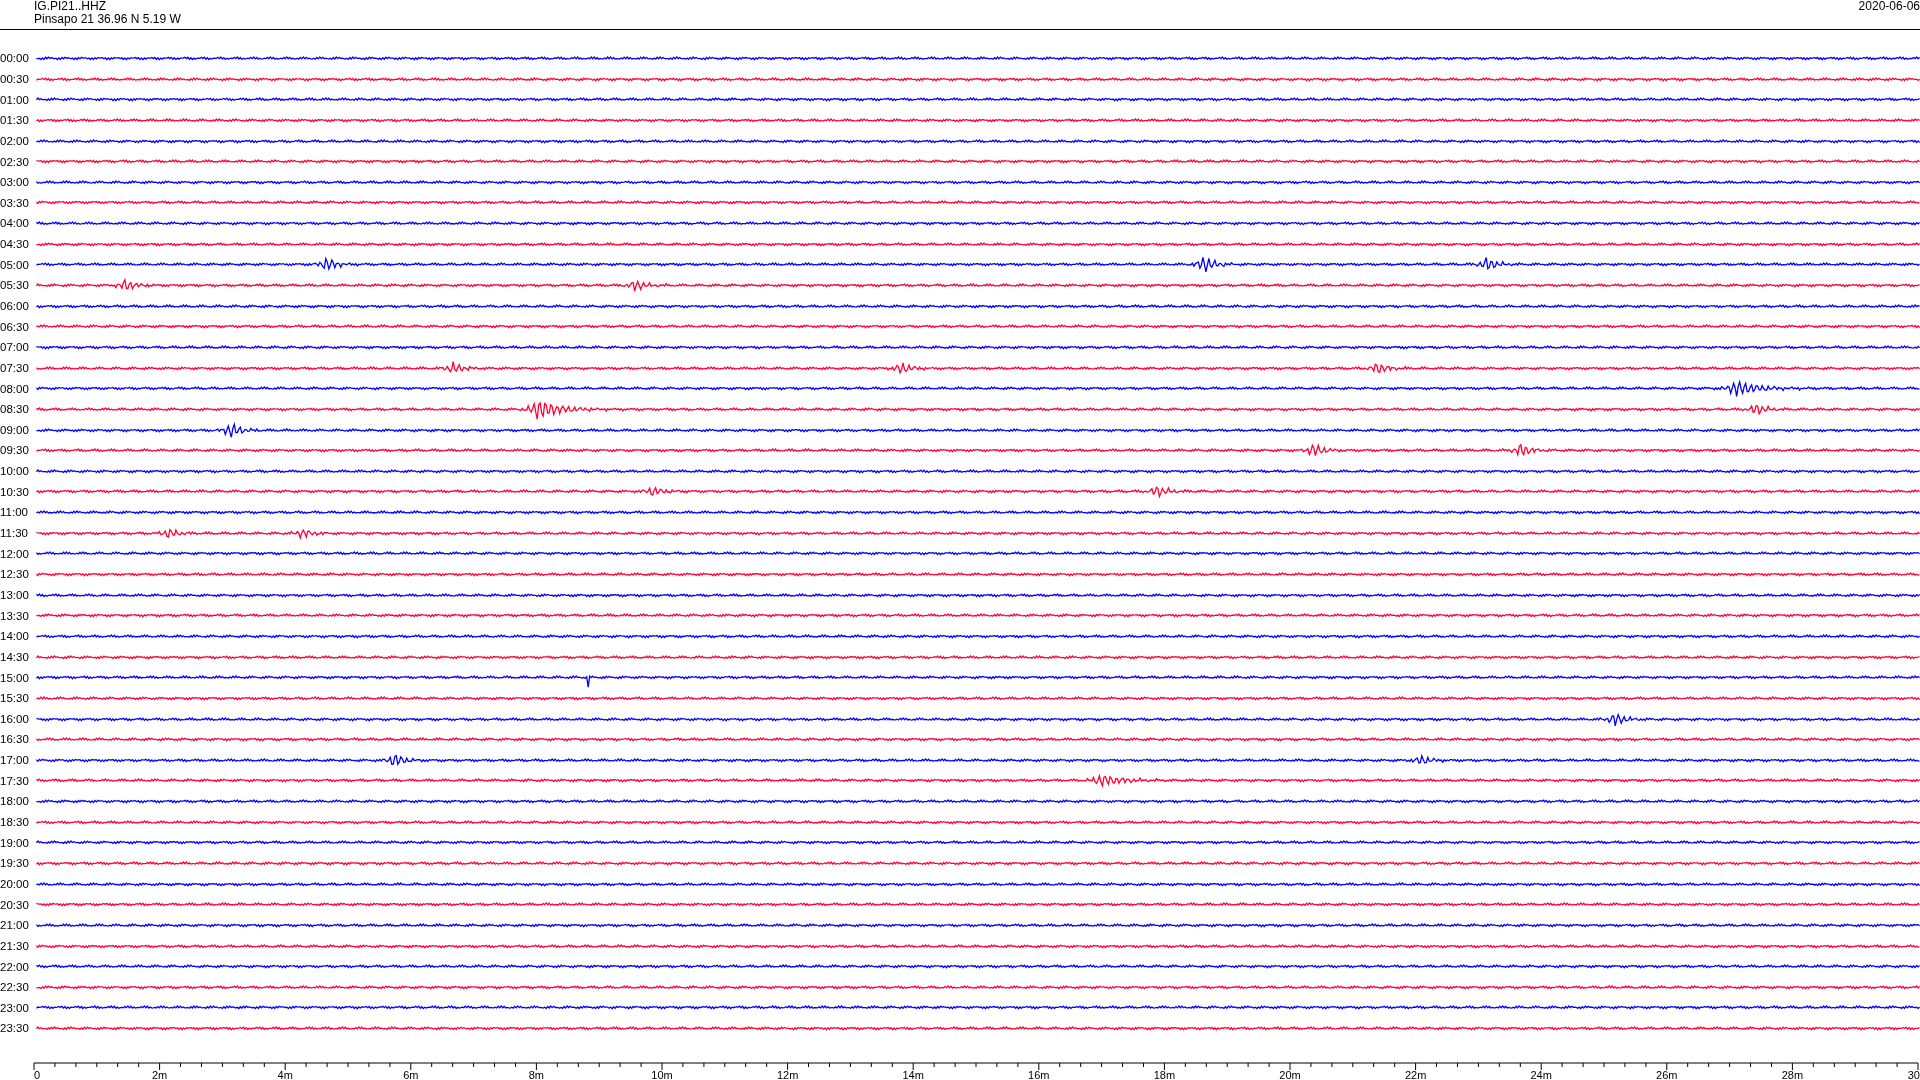 The height and width of the screenshot is (1080, 1920). Describe the element at coordinates (15, 904) in the screenshot. I see `row-time-label: 20:30` at that location.